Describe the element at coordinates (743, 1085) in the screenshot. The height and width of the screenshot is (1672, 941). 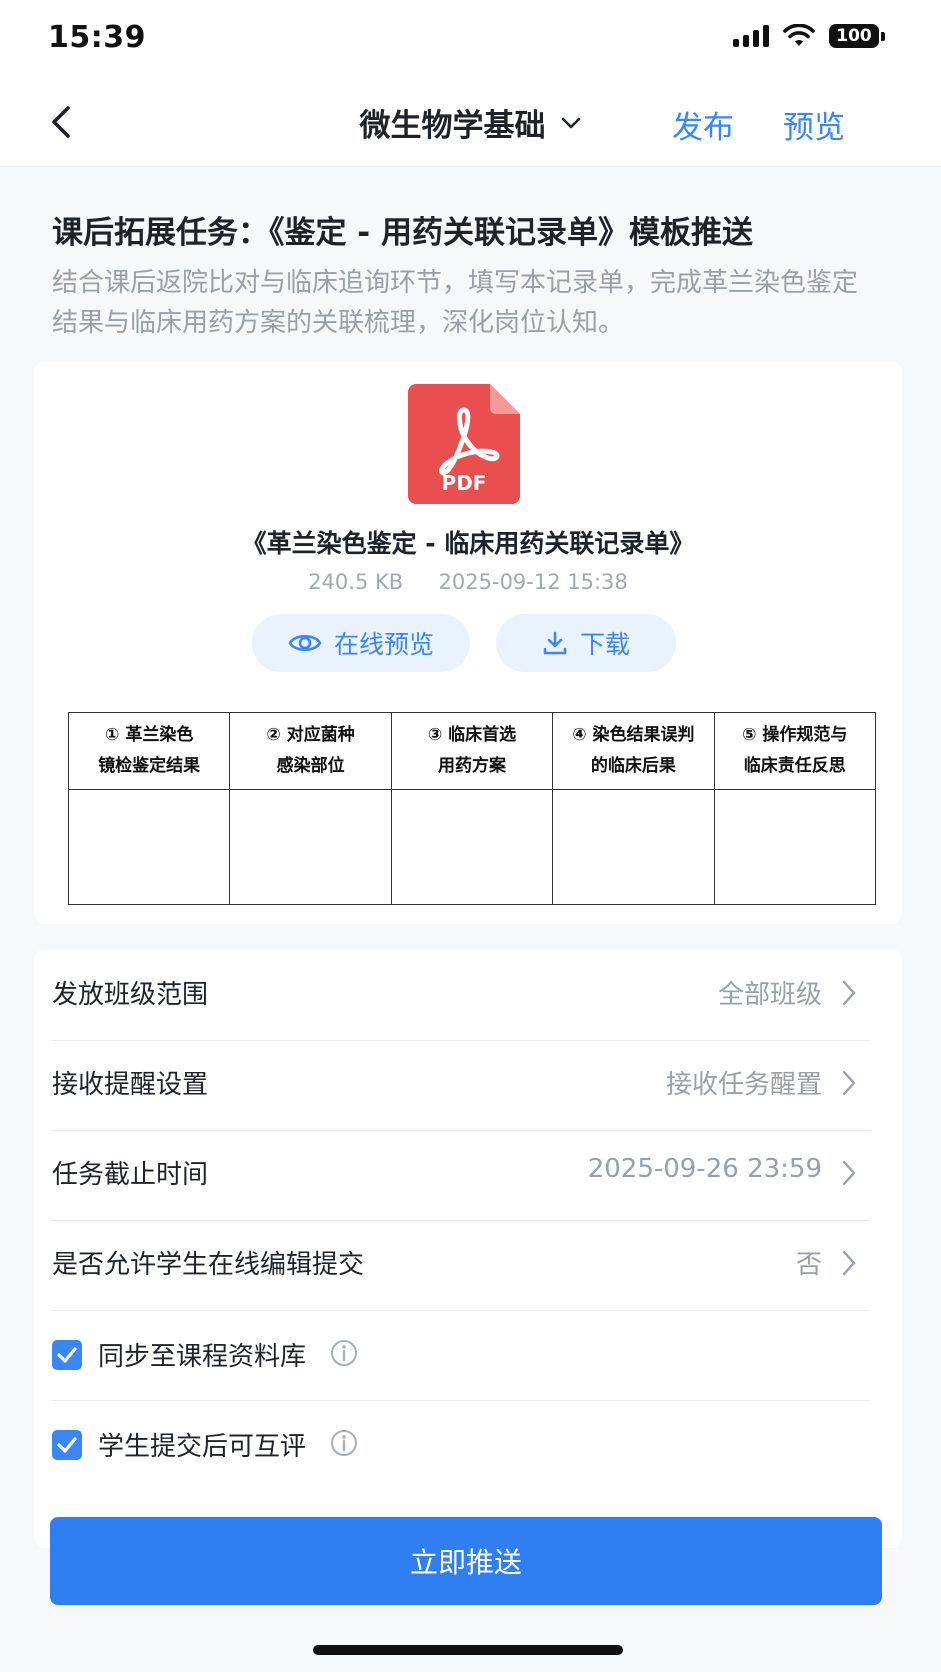
I see `setting-value: 接收任务醒置` at that location.